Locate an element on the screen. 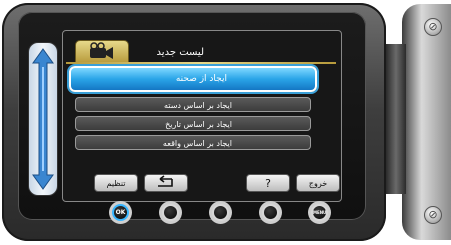  help-button: ? is located at coordinates (268, 183).